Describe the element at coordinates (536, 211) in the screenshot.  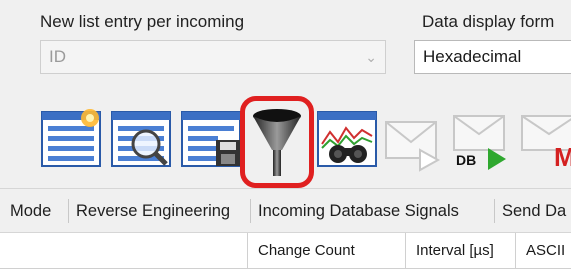
I see `tab-send-data: Send Da` at that location.